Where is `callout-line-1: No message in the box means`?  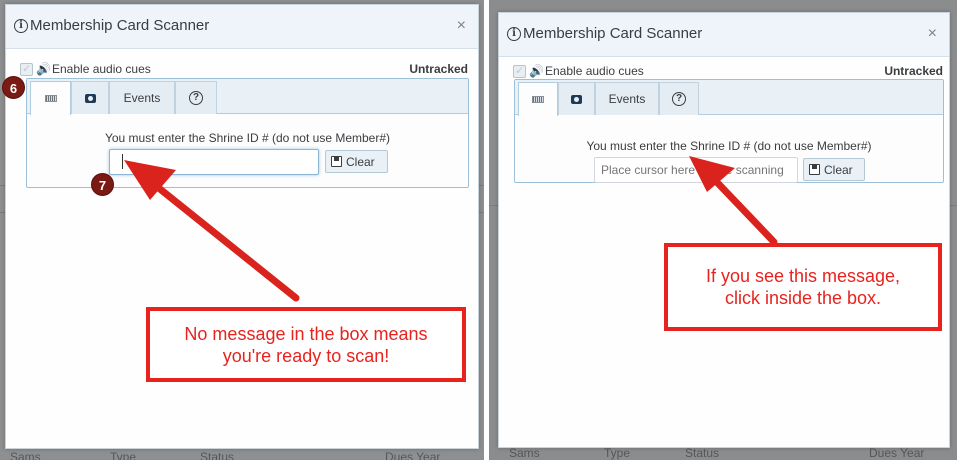 callout-line-1: No message in the box means is located at coordinates (306, 333).